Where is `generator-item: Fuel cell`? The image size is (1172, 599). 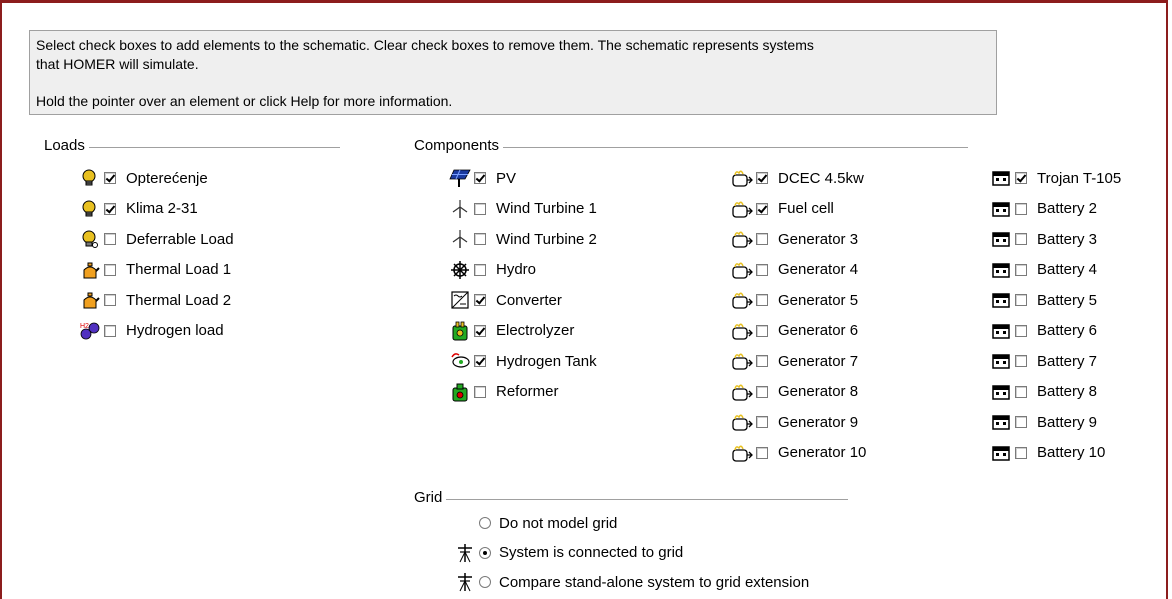 generator-item: Fuel cell is located at coordinates (782, 209).